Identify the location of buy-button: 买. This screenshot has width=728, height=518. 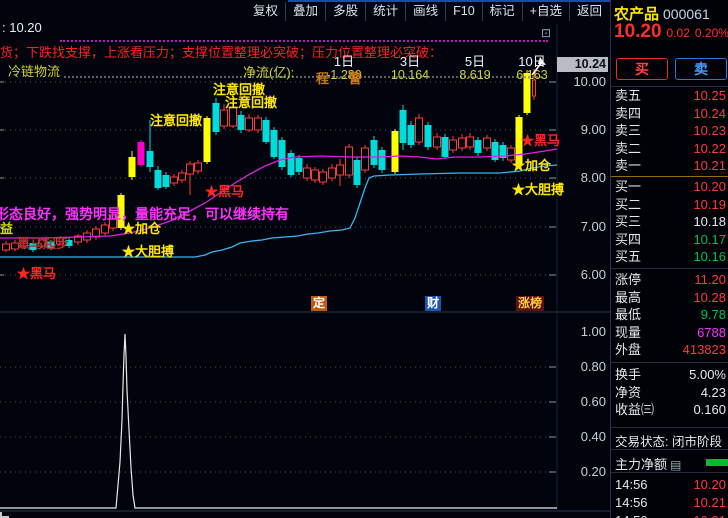
(642, 69).